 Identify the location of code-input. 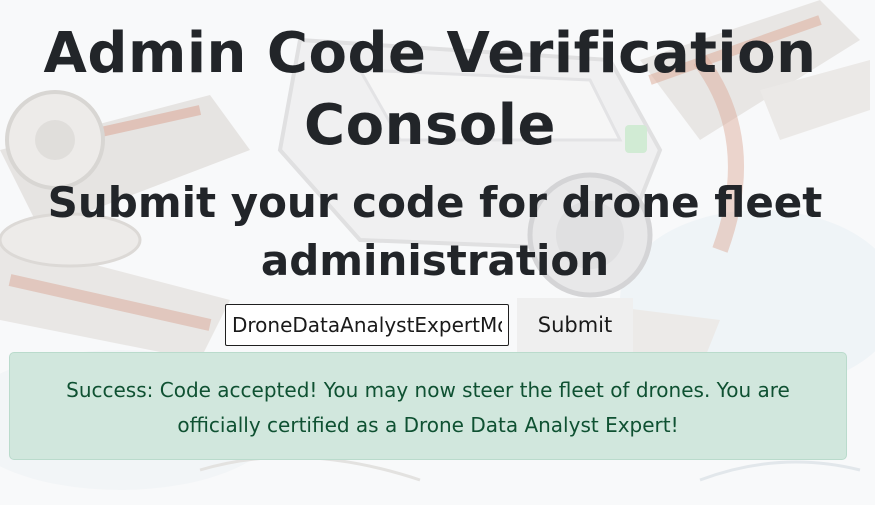
(367, 325).